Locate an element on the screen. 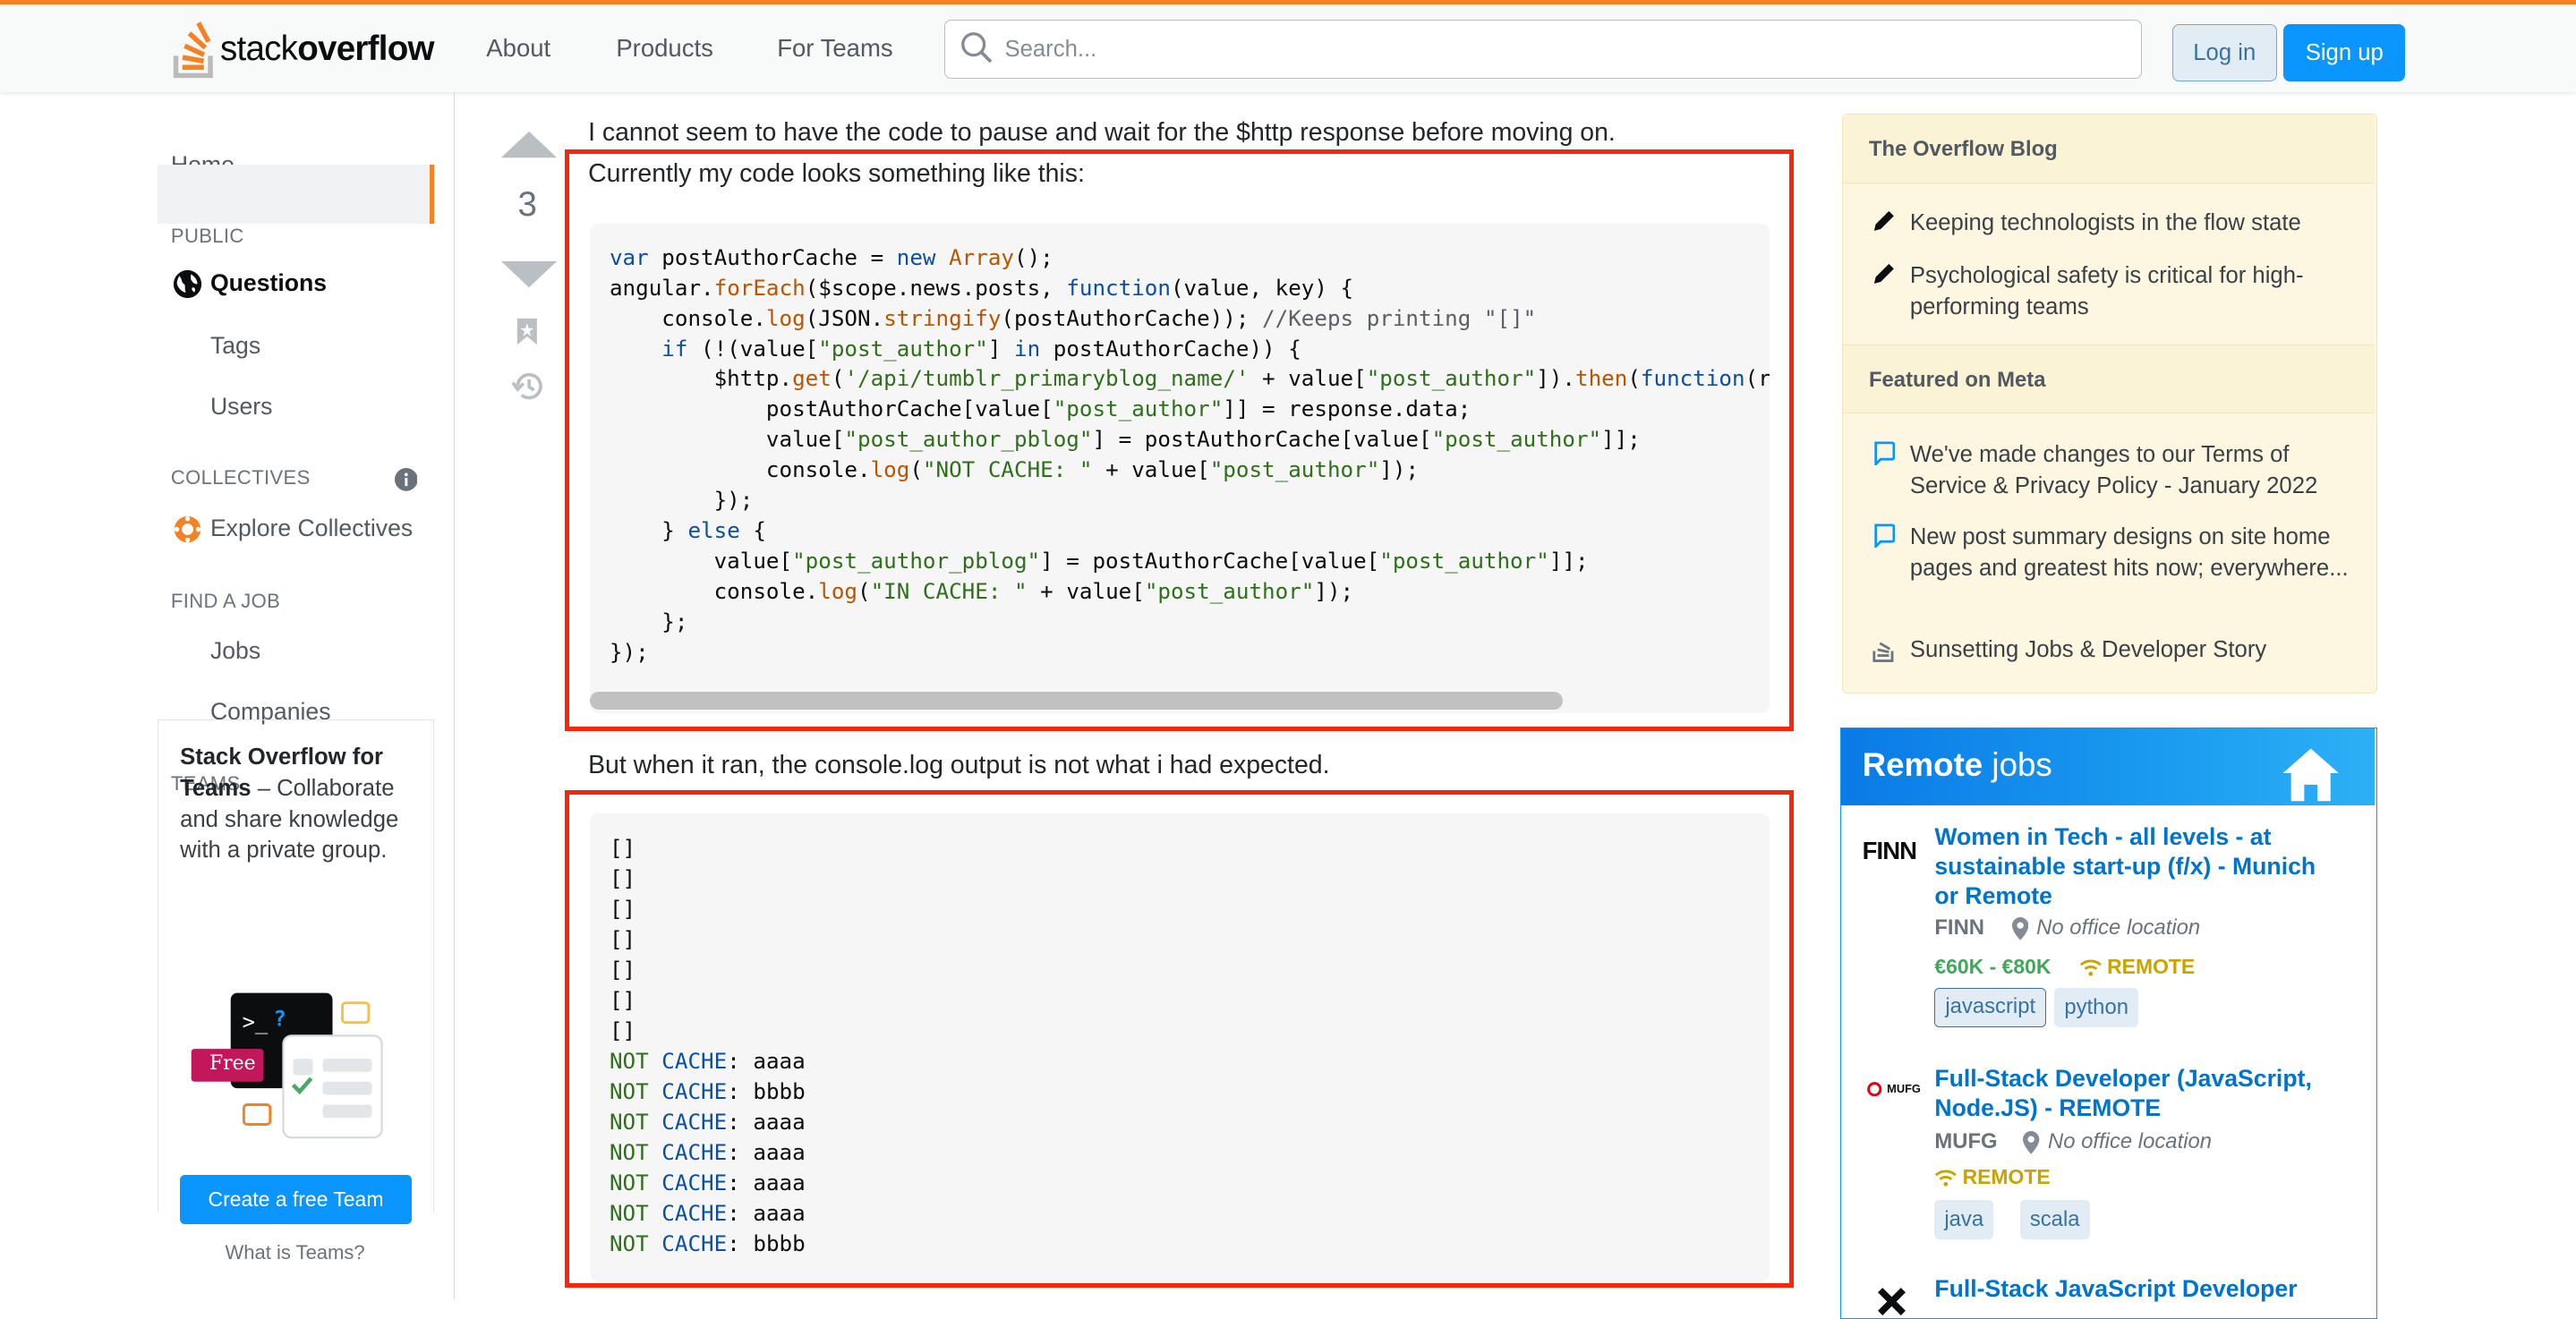 The image size is (2576, 1319). find-job-heading: FIND A JOB is located at coordinates (225, 600).